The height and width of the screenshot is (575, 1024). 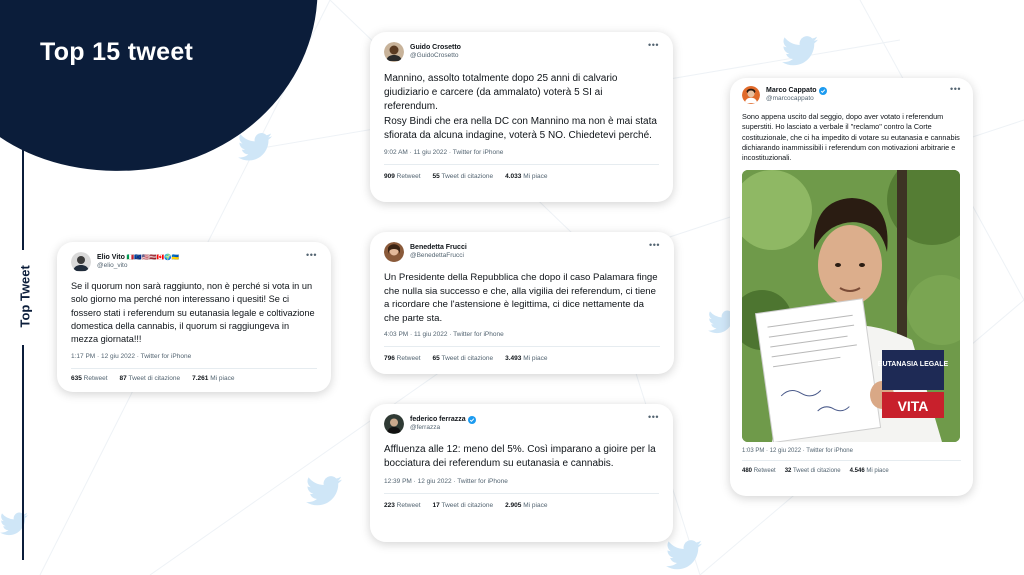 What do you see at coordinates (759, 471) in the screenshot?
I see `retweet-count: 480 Retweet` at bounding box center [759, 471].